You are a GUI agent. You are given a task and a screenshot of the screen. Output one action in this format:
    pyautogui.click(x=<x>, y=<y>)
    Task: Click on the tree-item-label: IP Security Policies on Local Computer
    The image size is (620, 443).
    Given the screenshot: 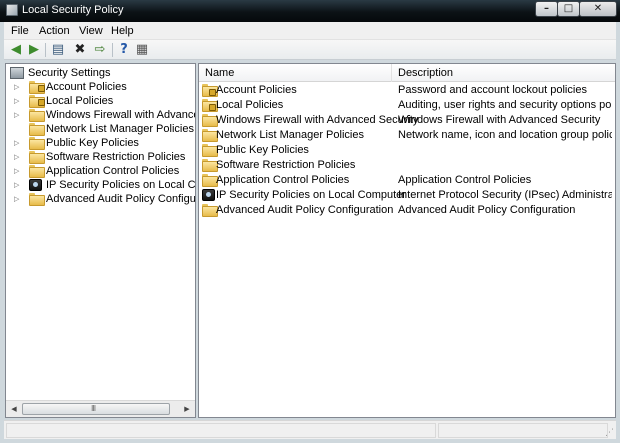 What is the action you would take?
    pyautogui.click(x=120, y=185)
    